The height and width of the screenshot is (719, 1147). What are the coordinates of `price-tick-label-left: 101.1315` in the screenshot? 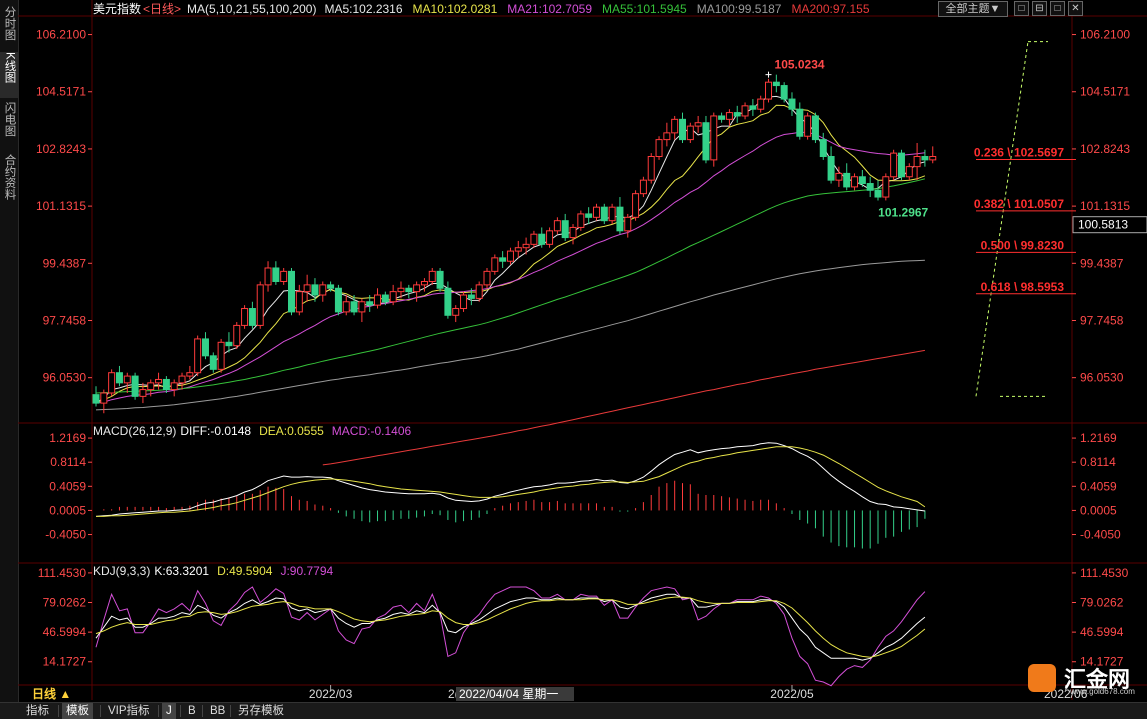 It's located at (61, 206).